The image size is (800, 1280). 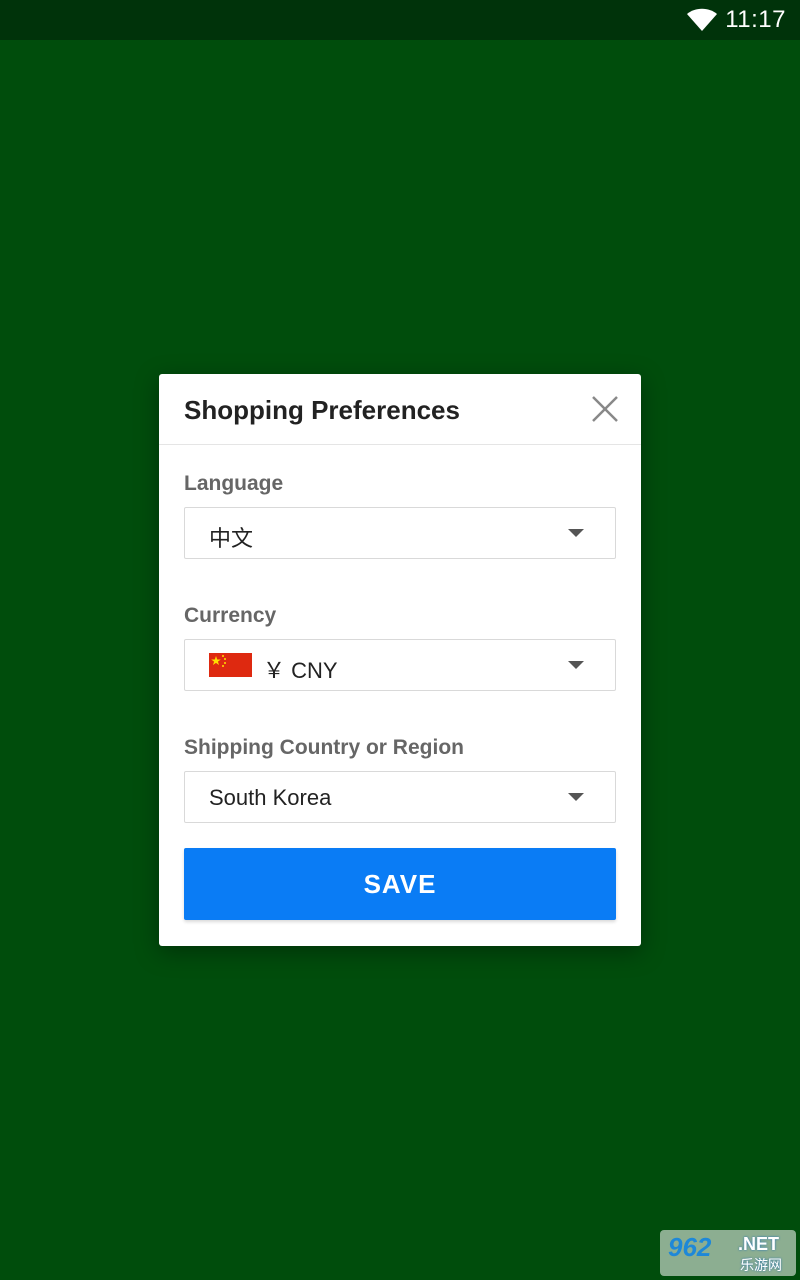 What do you see at coordinates (400, 797) in the screenshot?
I see `shipping-country-select: South Korea` at bounding box center [400, 797].